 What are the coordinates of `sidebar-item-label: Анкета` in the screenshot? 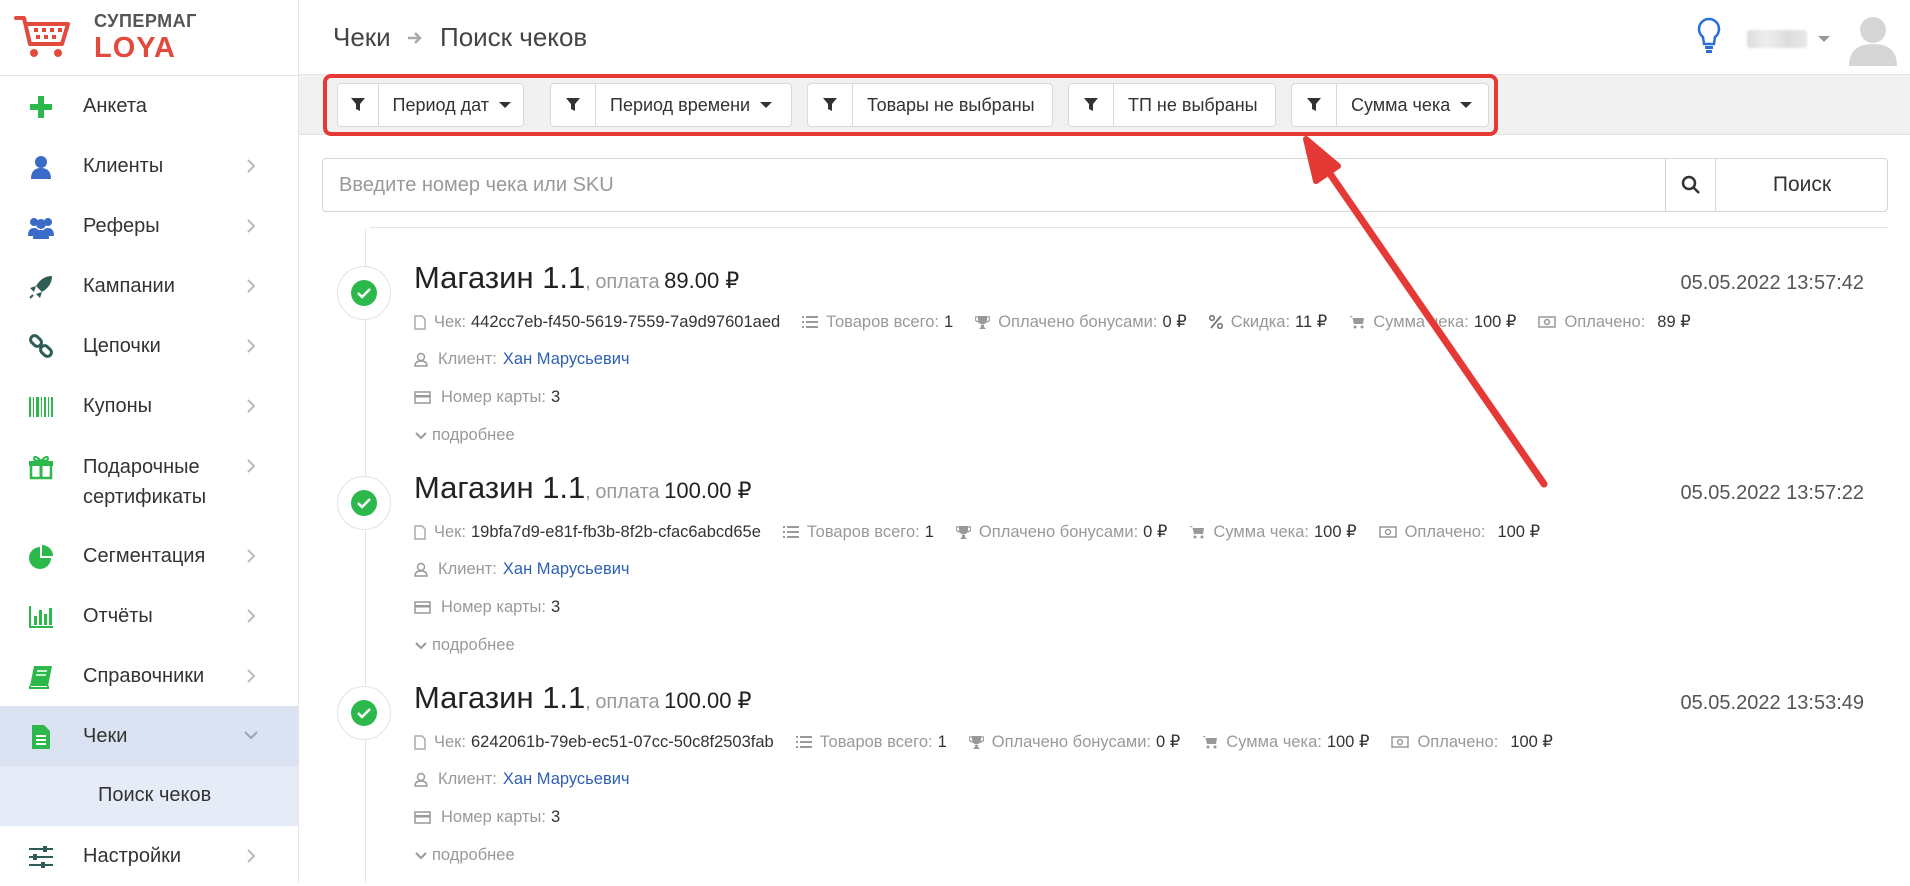 It's located at (115, 106).